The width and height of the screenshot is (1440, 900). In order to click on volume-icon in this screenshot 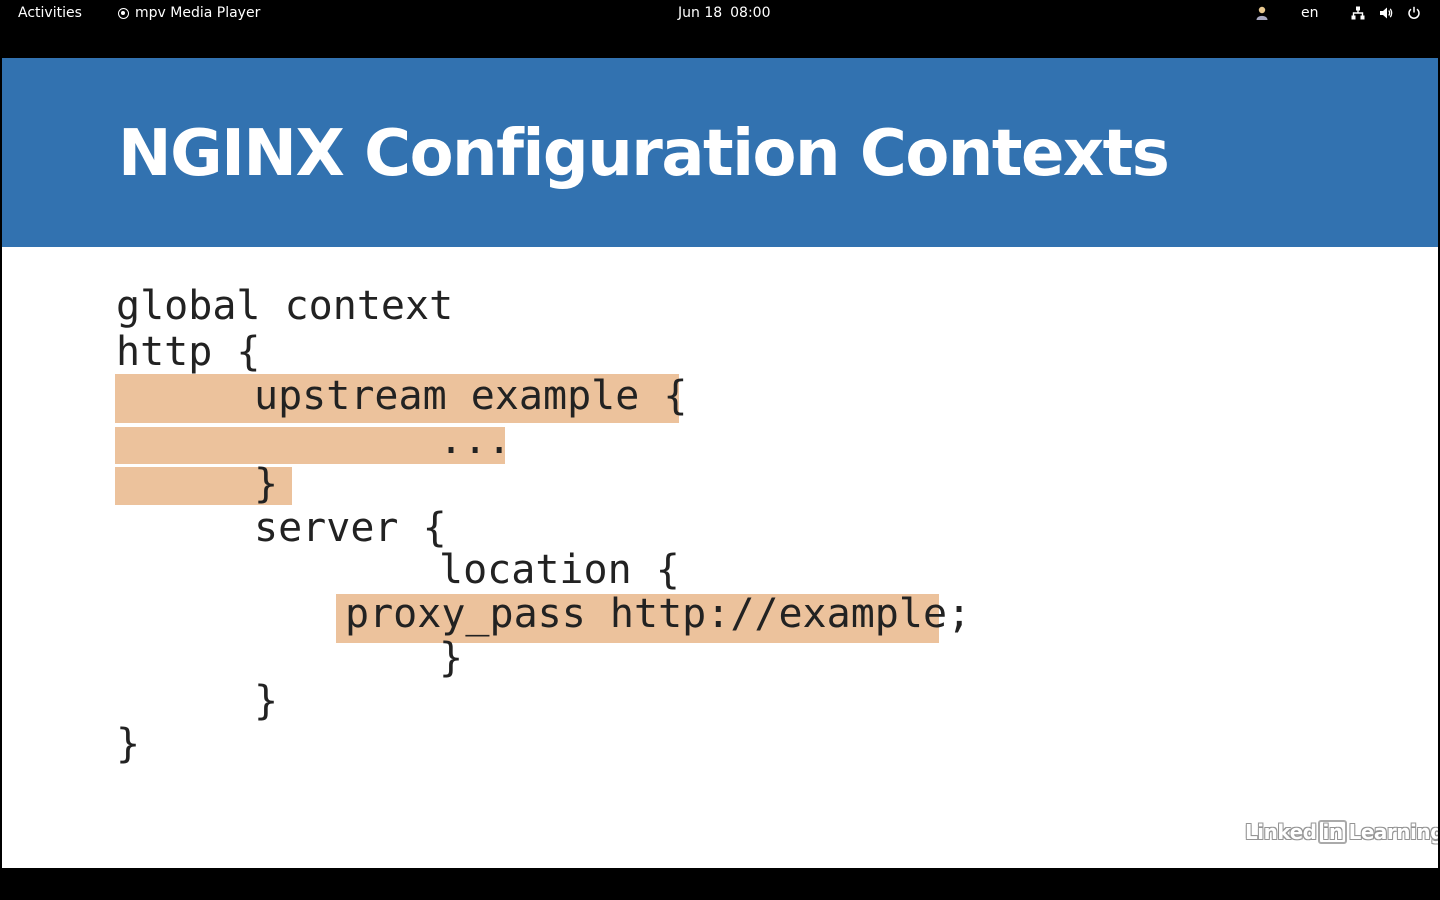, I will do `click(1386, 13)`.